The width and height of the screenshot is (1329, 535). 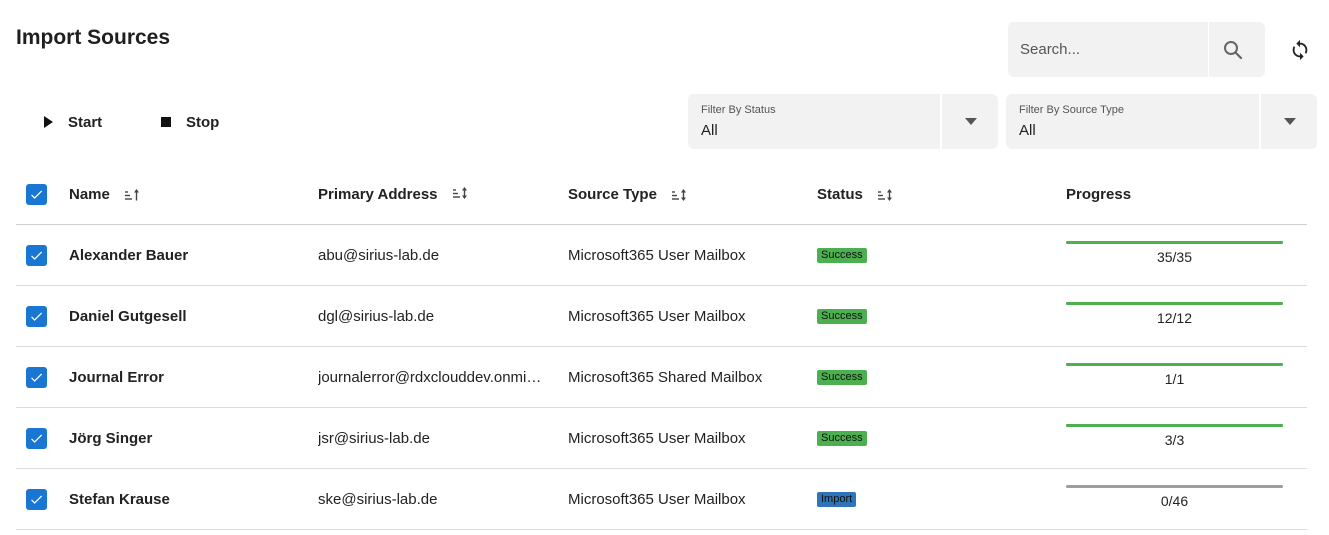 I want to click on row-address-cell: jsr@sirius-lab.de, so click(x=435, y=438).